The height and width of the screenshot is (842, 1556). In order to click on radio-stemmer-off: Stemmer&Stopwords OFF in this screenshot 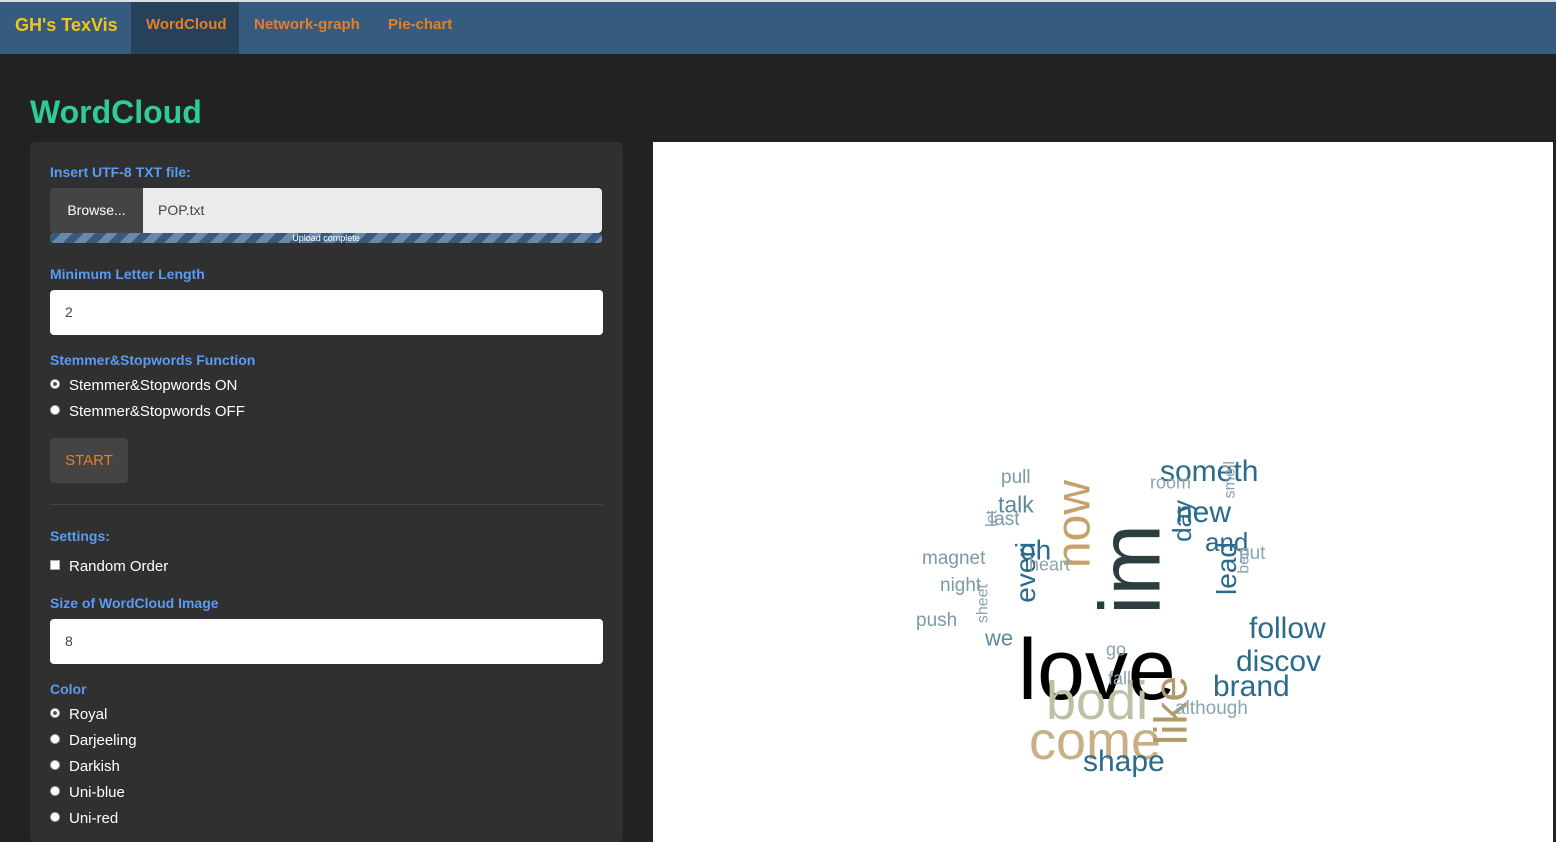, I will do `click(147, 413)`.